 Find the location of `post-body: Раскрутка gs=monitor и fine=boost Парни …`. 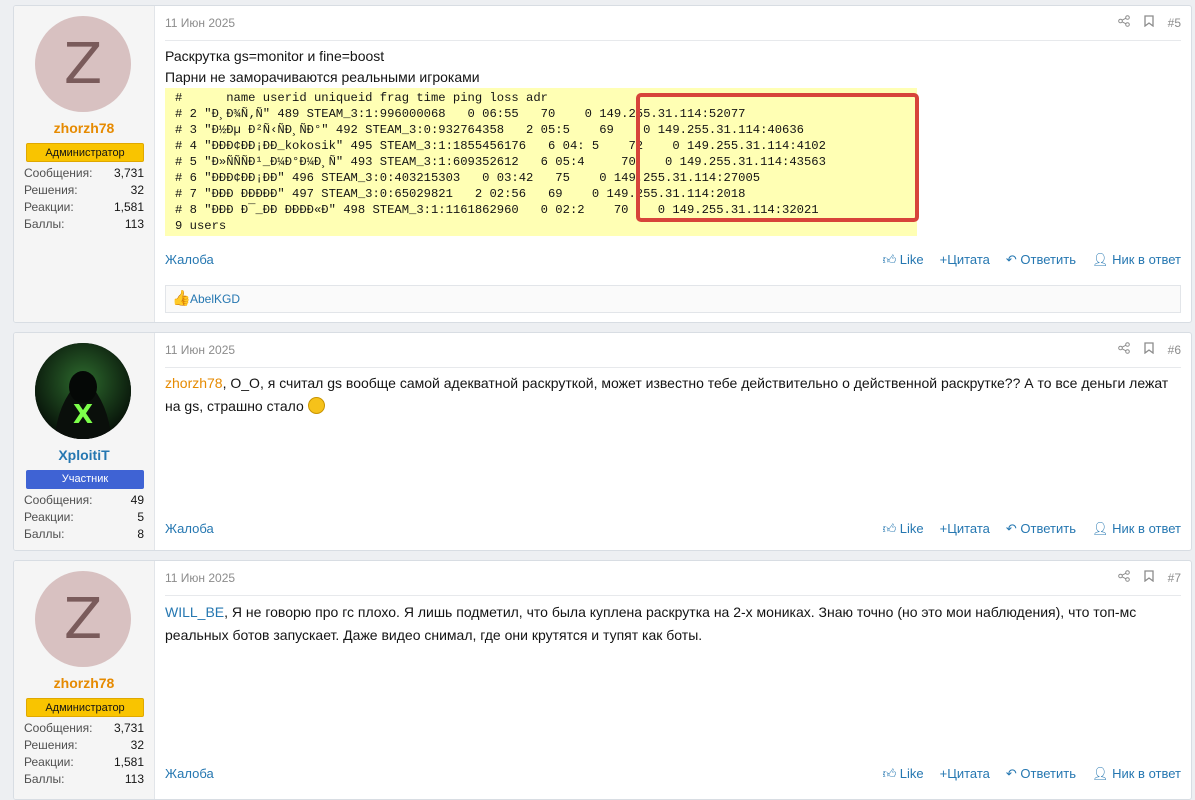

post-body: Раскрутка gs=monitor и fine=boost Парни … is located at coordinates (673, 67).